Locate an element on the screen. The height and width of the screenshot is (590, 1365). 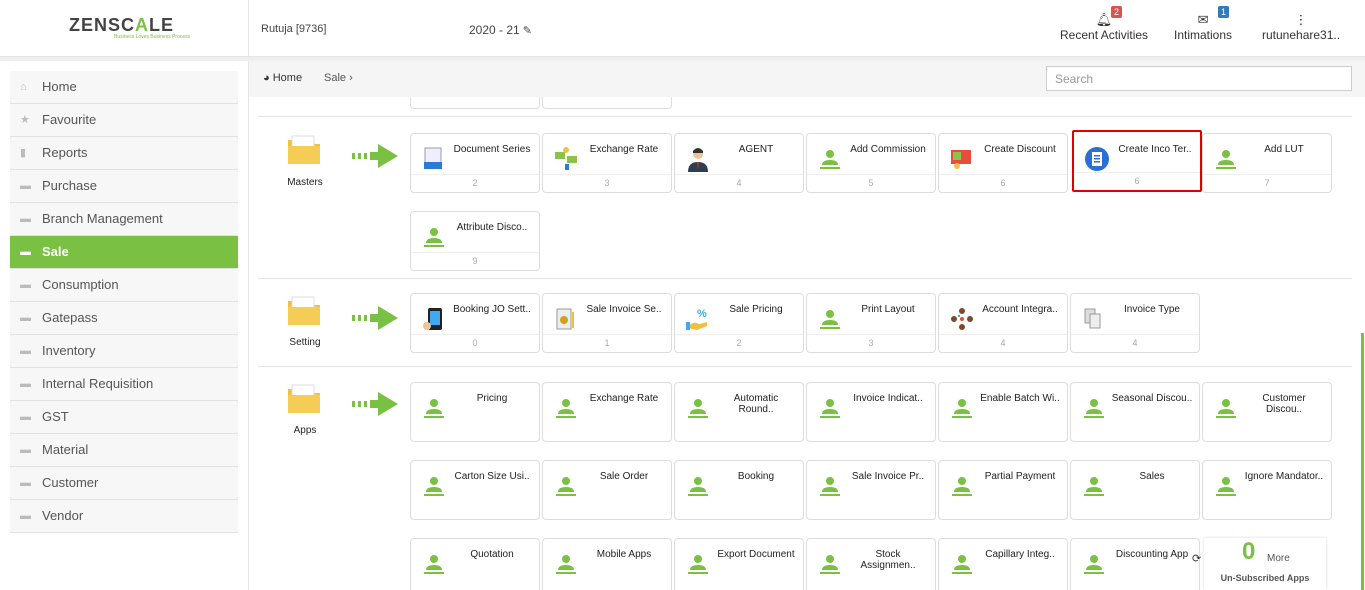
card-title: Attribute Disco.. is located at coordinates (492, 227).